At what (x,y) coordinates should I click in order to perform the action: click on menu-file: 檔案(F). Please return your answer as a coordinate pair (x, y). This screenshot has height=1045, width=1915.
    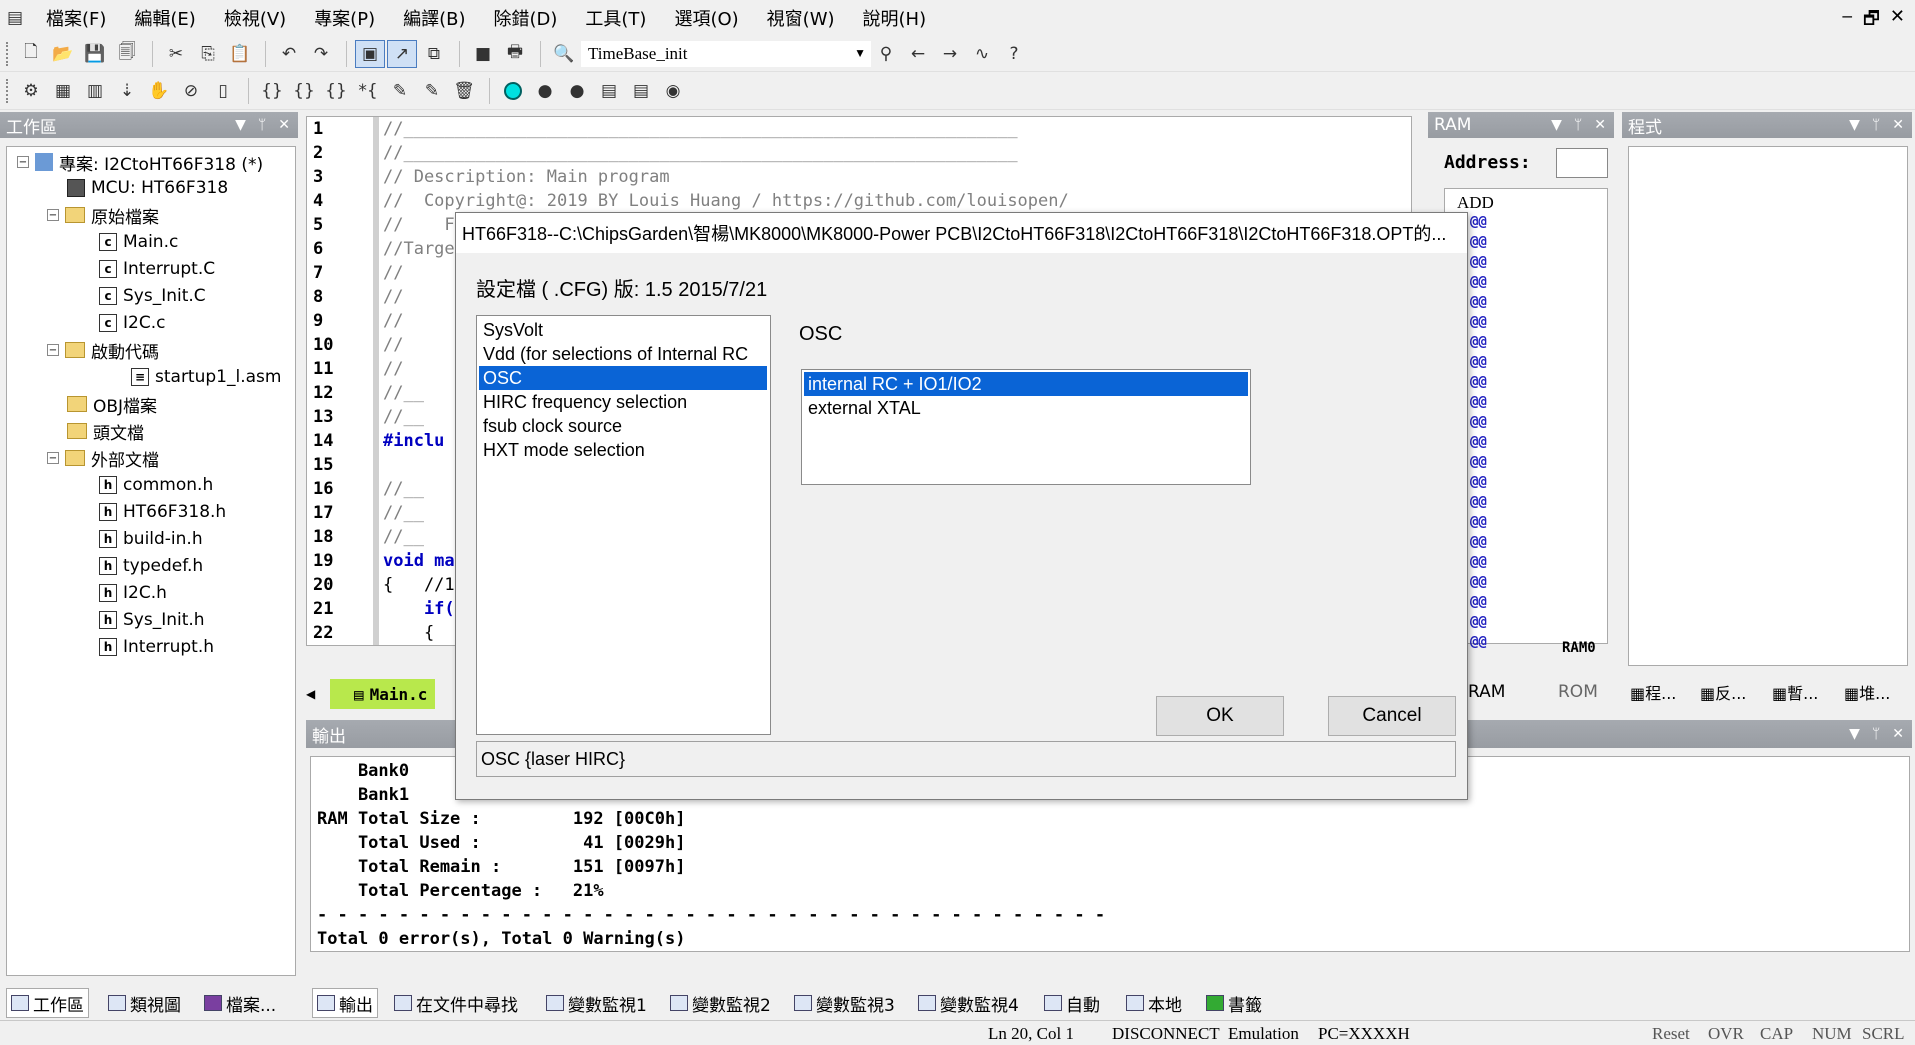
    Looking at the image, I should click on (76, 18).